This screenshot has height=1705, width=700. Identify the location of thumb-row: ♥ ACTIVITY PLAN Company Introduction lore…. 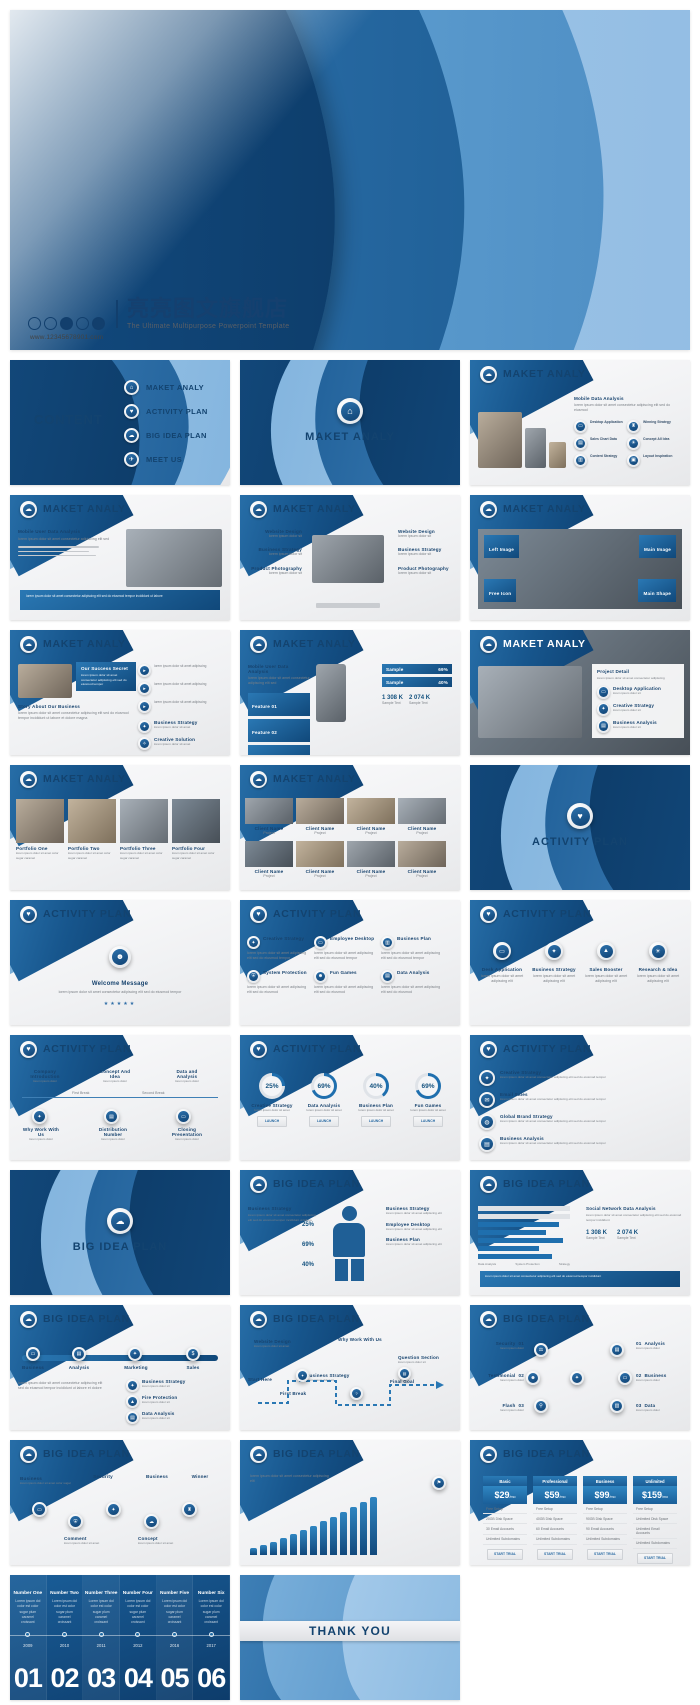
(350, 1097).